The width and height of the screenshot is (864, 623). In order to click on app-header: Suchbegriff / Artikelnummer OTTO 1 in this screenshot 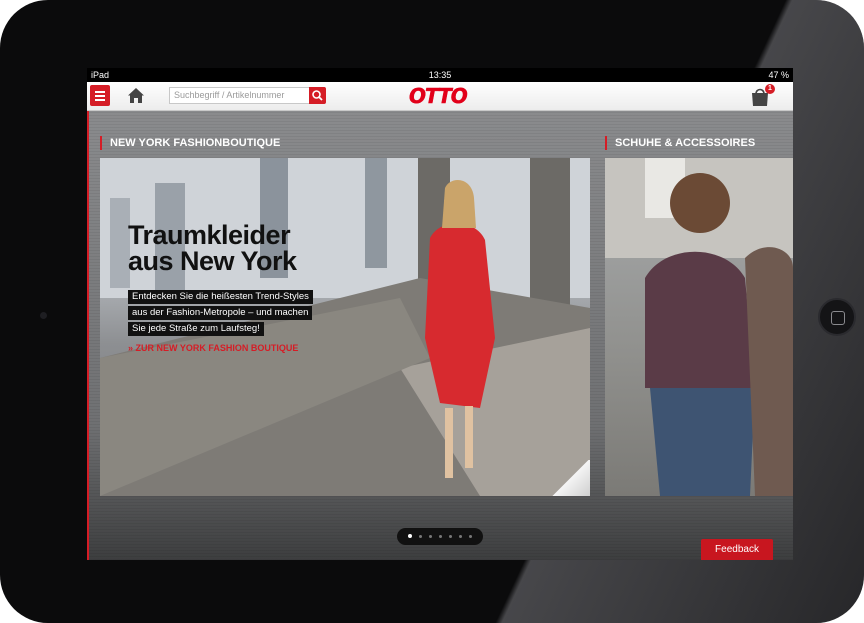, I will do `click(440, 96)`.